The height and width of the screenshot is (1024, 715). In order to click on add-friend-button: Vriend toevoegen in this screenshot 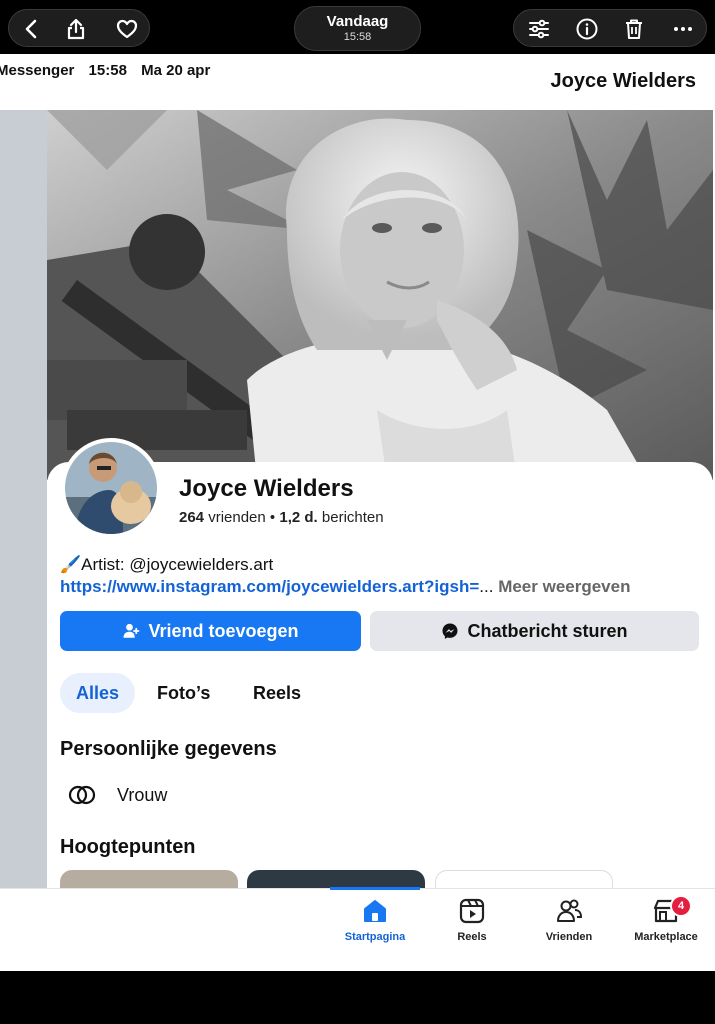, I will do `click(210, 631)`.